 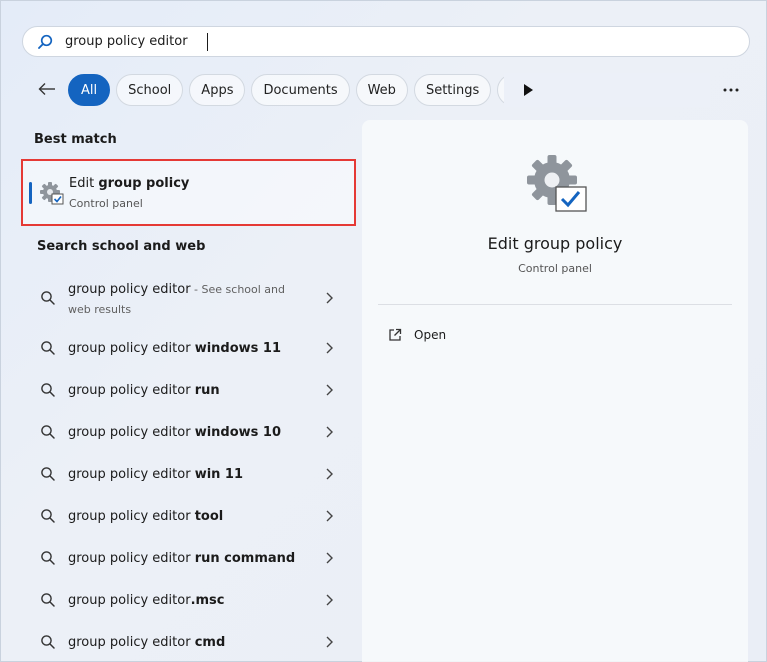 What do you see at coordinates (188, 192) in the screenshot?
I see `best-match-item: Edit group policy Control panel` at bounding box center [188, 192].